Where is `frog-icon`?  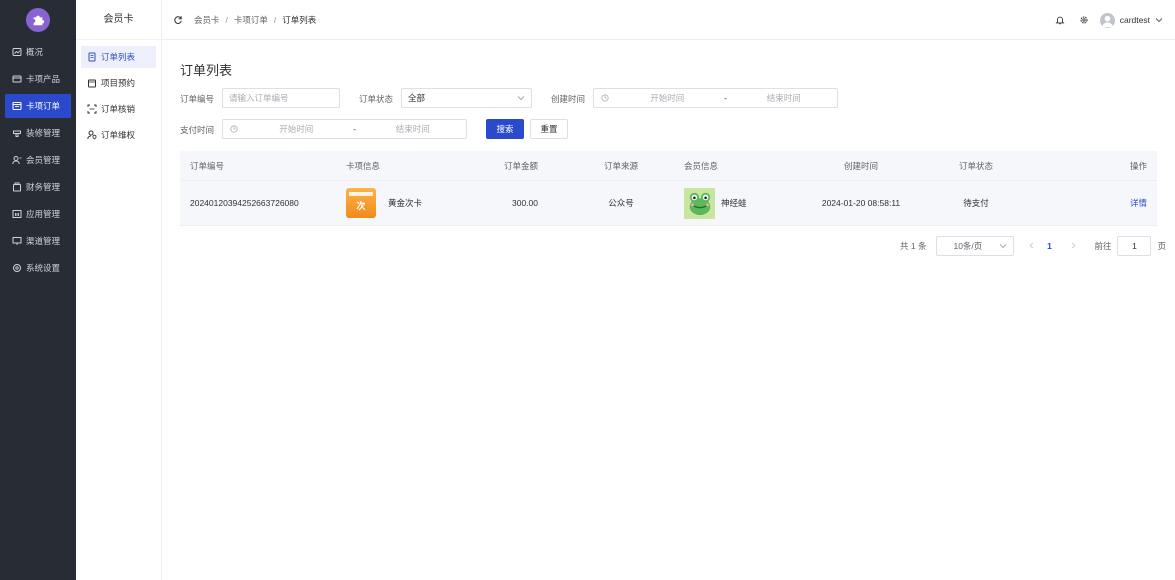 frog-icon is located at coordinates (699, 204).